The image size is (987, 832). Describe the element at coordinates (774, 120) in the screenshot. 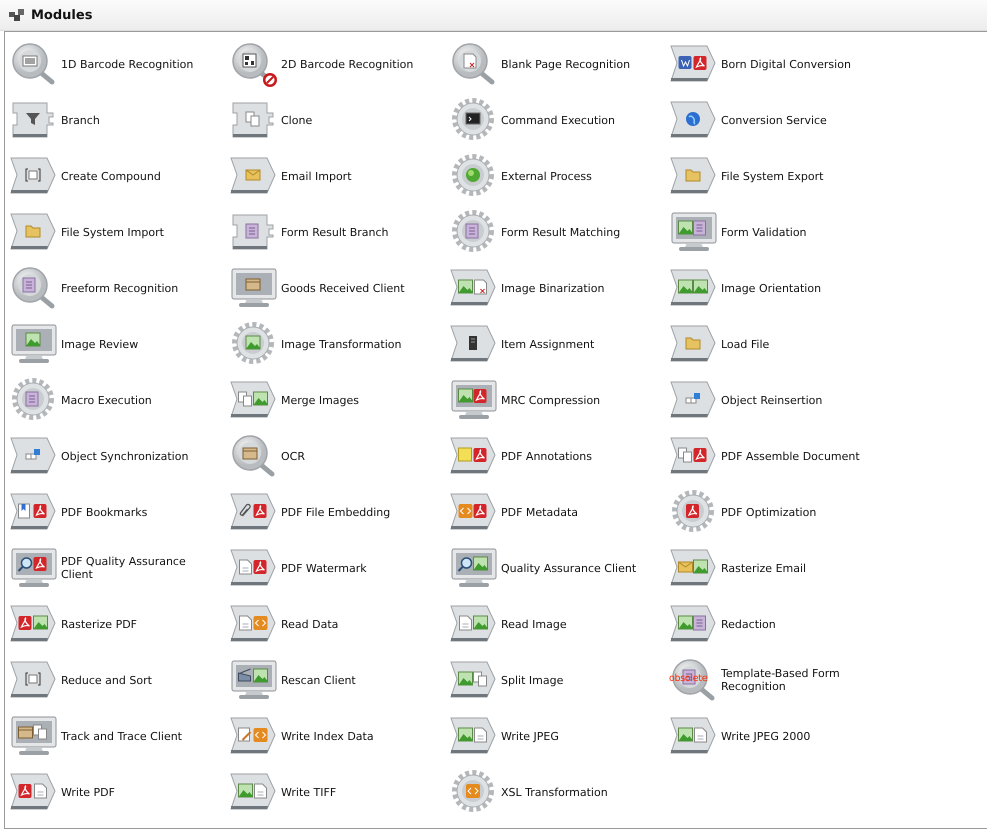

I see `module-label: Conversion Service` at that location.